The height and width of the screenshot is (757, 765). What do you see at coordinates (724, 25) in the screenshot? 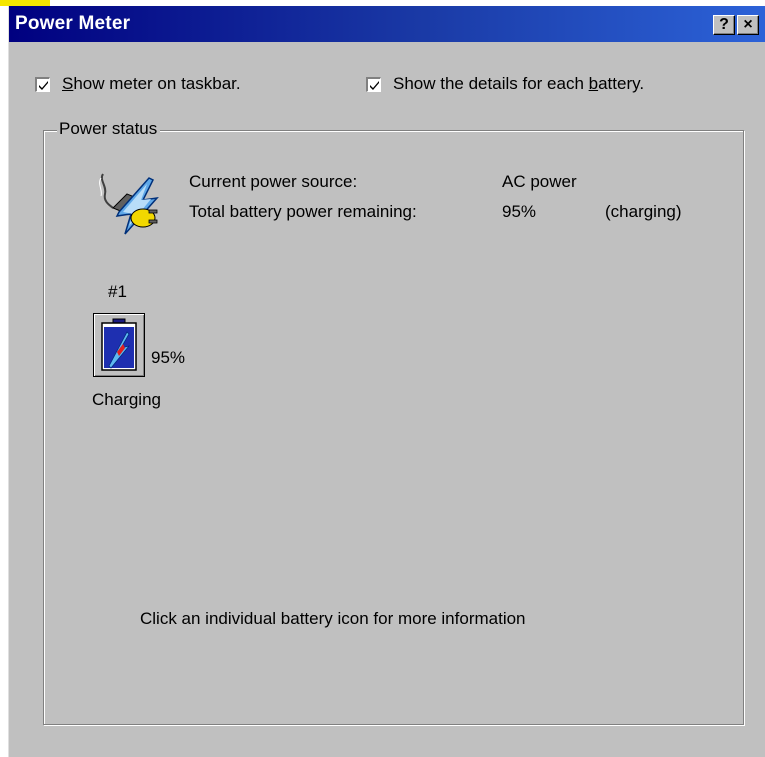
I see `help-button: ?` at bounding box center [724, 25].